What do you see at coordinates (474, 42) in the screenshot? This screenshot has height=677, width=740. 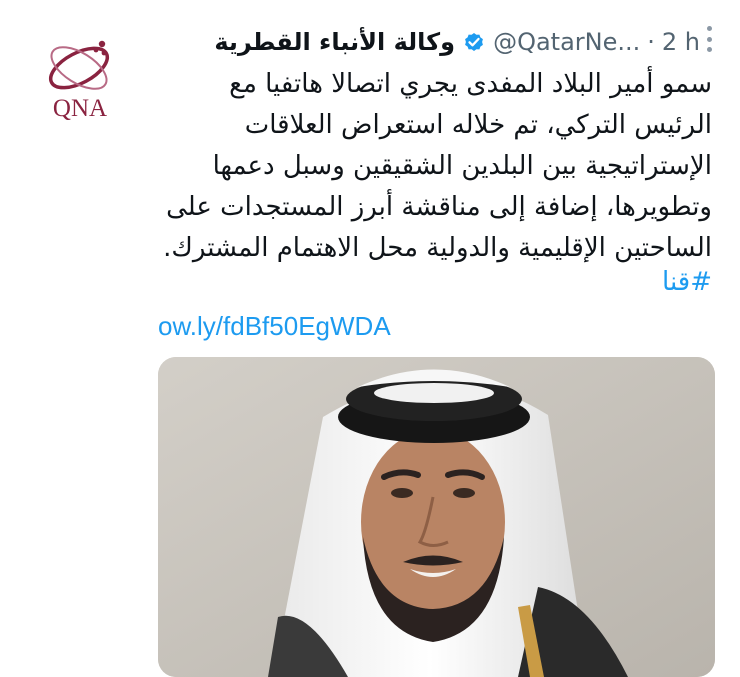 I see `verified-badge-icon` at bounding box center [474, 42].